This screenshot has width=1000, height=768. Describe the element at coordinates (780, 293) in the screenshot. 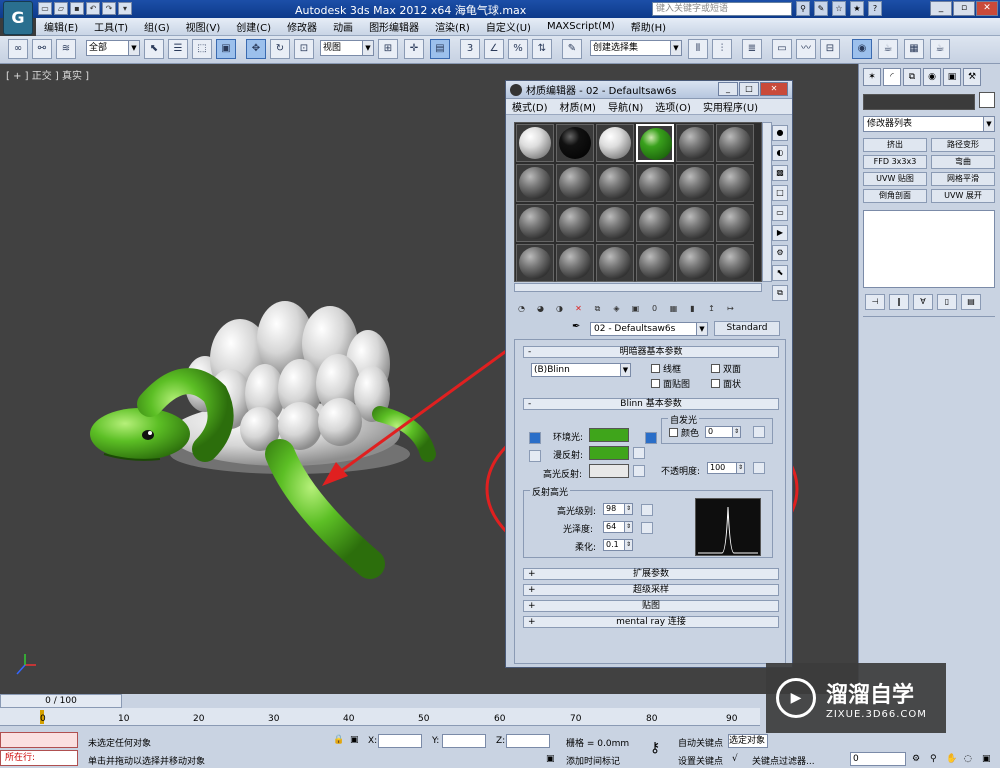

I see `material-map-navigator-icon: ⧉` at that location.